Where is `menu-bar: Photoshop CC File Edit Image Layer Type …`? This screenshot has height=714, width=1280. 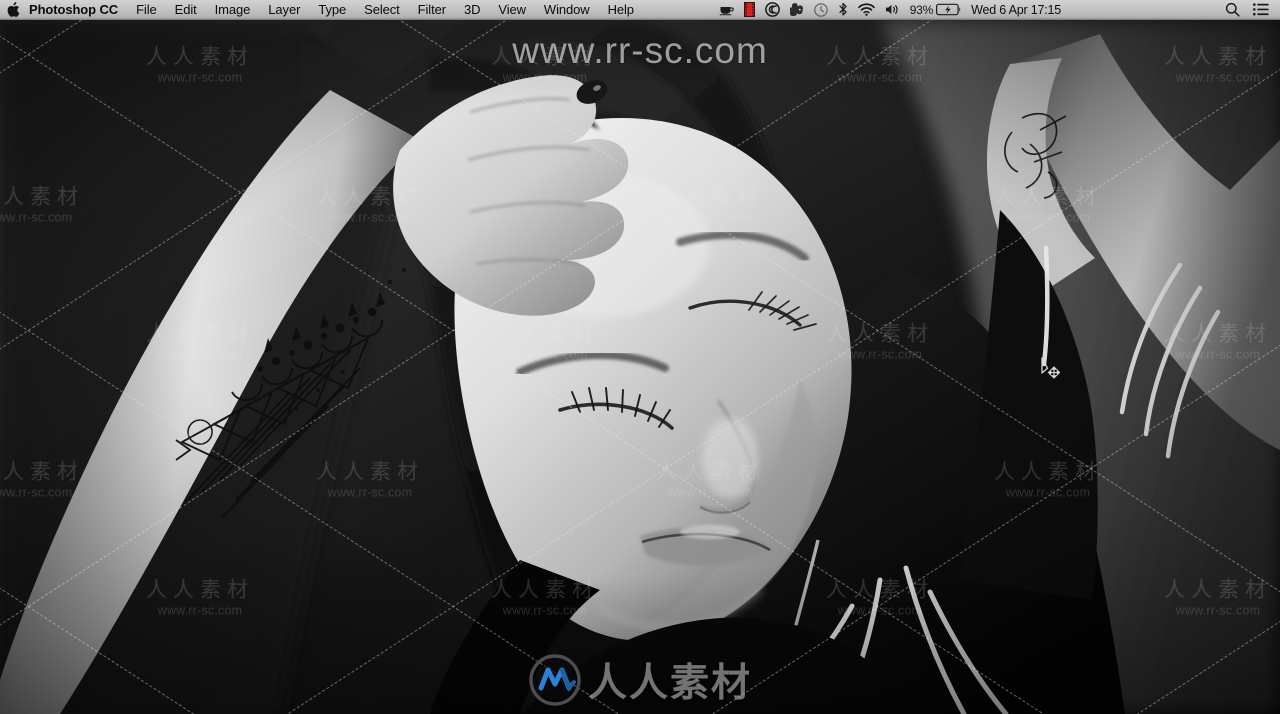
menu-bar: Photoshop CC File Edit Image Layer Type … is located at coordinates (640, 10).